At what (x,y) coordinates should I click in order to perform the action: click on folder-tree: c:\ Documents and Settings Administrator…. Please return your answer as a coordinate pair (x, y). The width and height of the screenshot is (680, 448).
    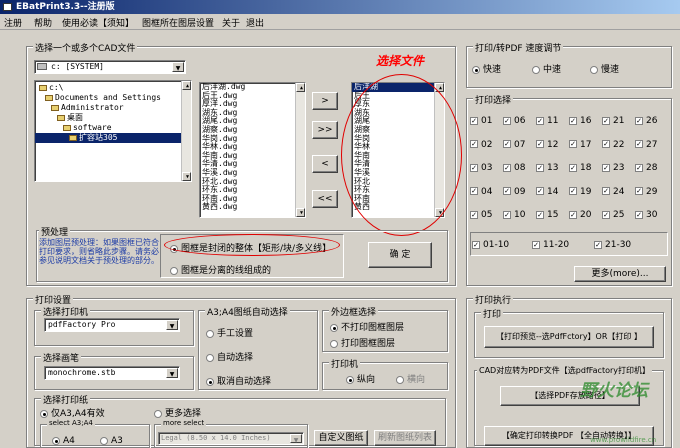
    Looking at the image, I should click on (113, 131).